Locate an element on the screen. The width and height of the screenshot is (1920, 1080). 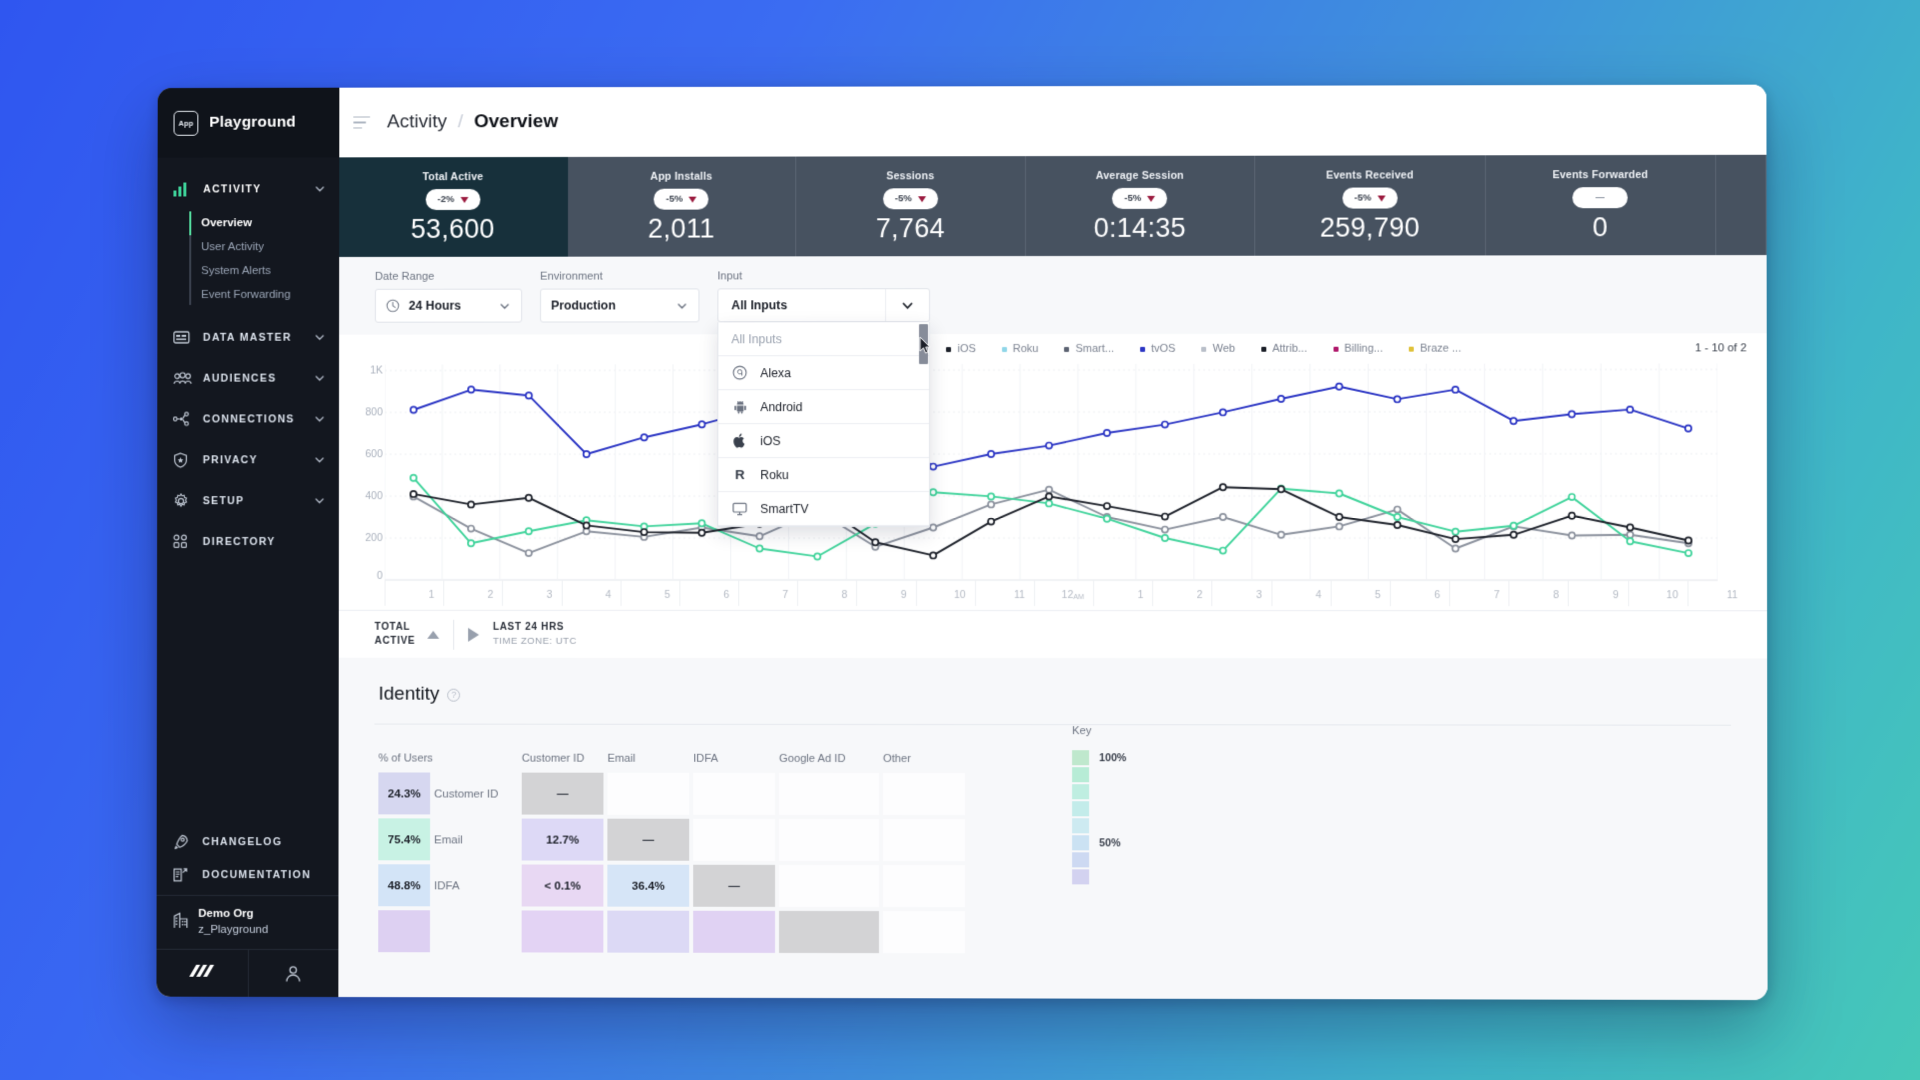
kpi-card-next-partial is located at coordinates (1741, 205).